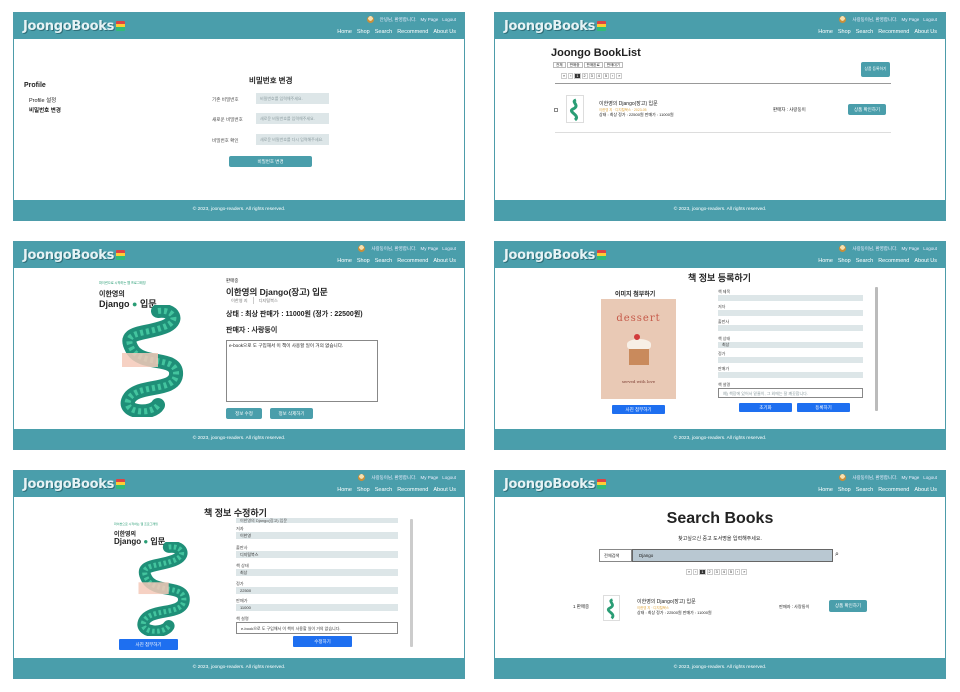 Image resolution: width=960 pixels, height=692 pixels. What do you see at coordinates (556, 110) in the screenshot?
I see `item-checkbox` at bounding box center [556, 110].